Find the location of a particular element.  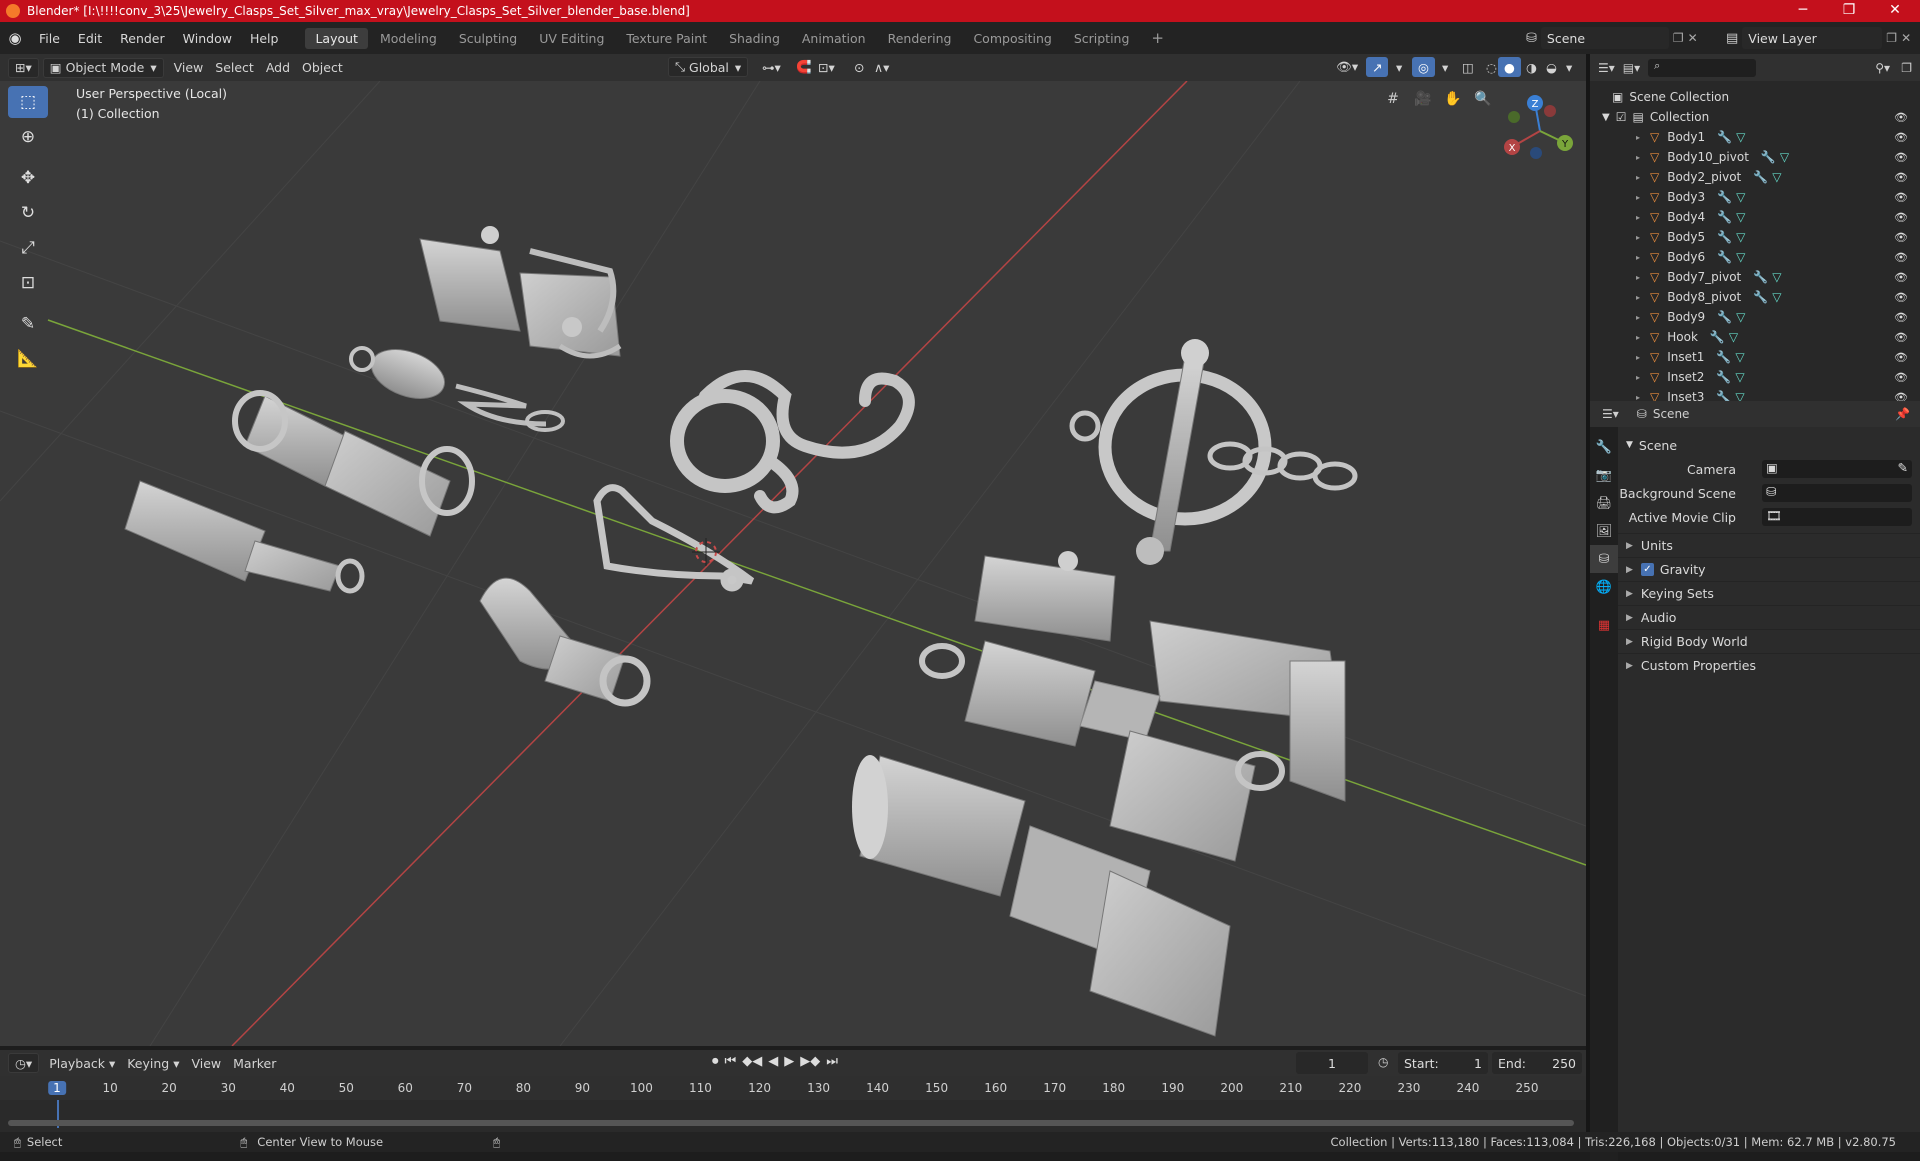

playback-menu: Playback ▾ is located at coordinates (82, 1063).